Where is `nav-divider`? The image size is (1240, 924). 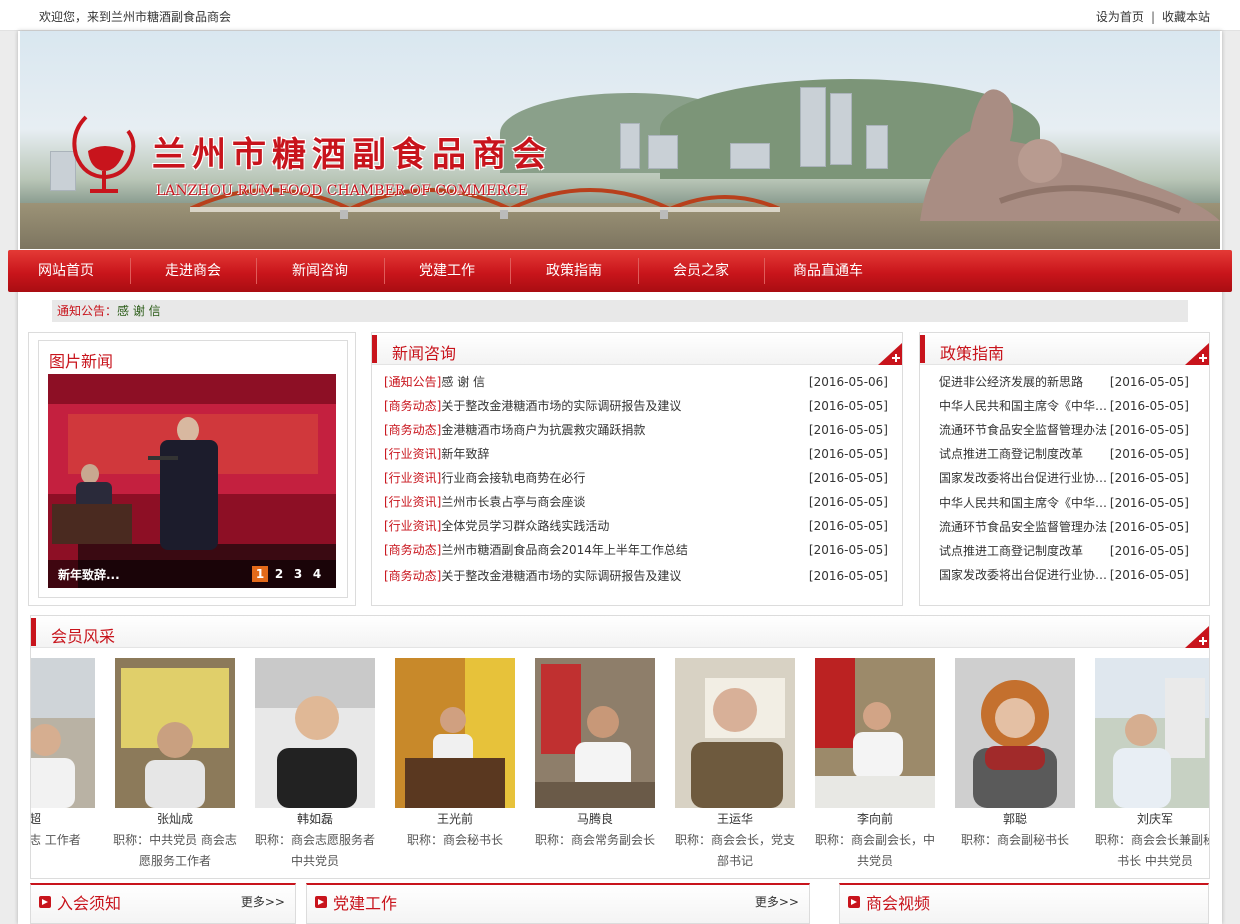 nav-divider is located at coordinates (764, 271).